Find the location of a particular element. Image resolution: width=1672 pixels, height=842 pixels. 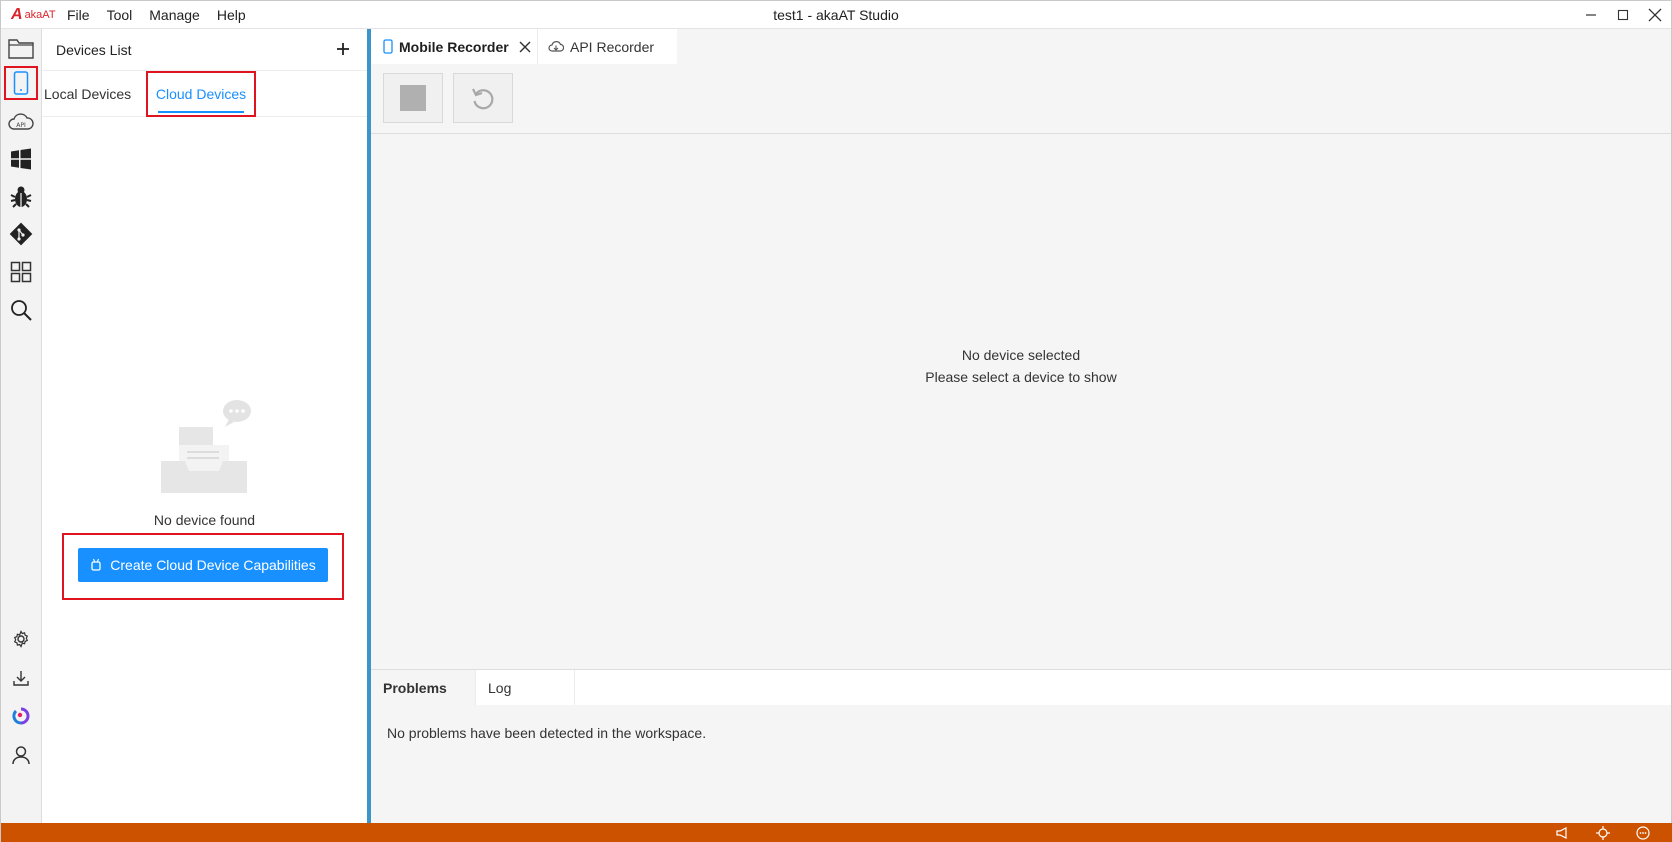

stop-icon is located at coordinates (413, 98).